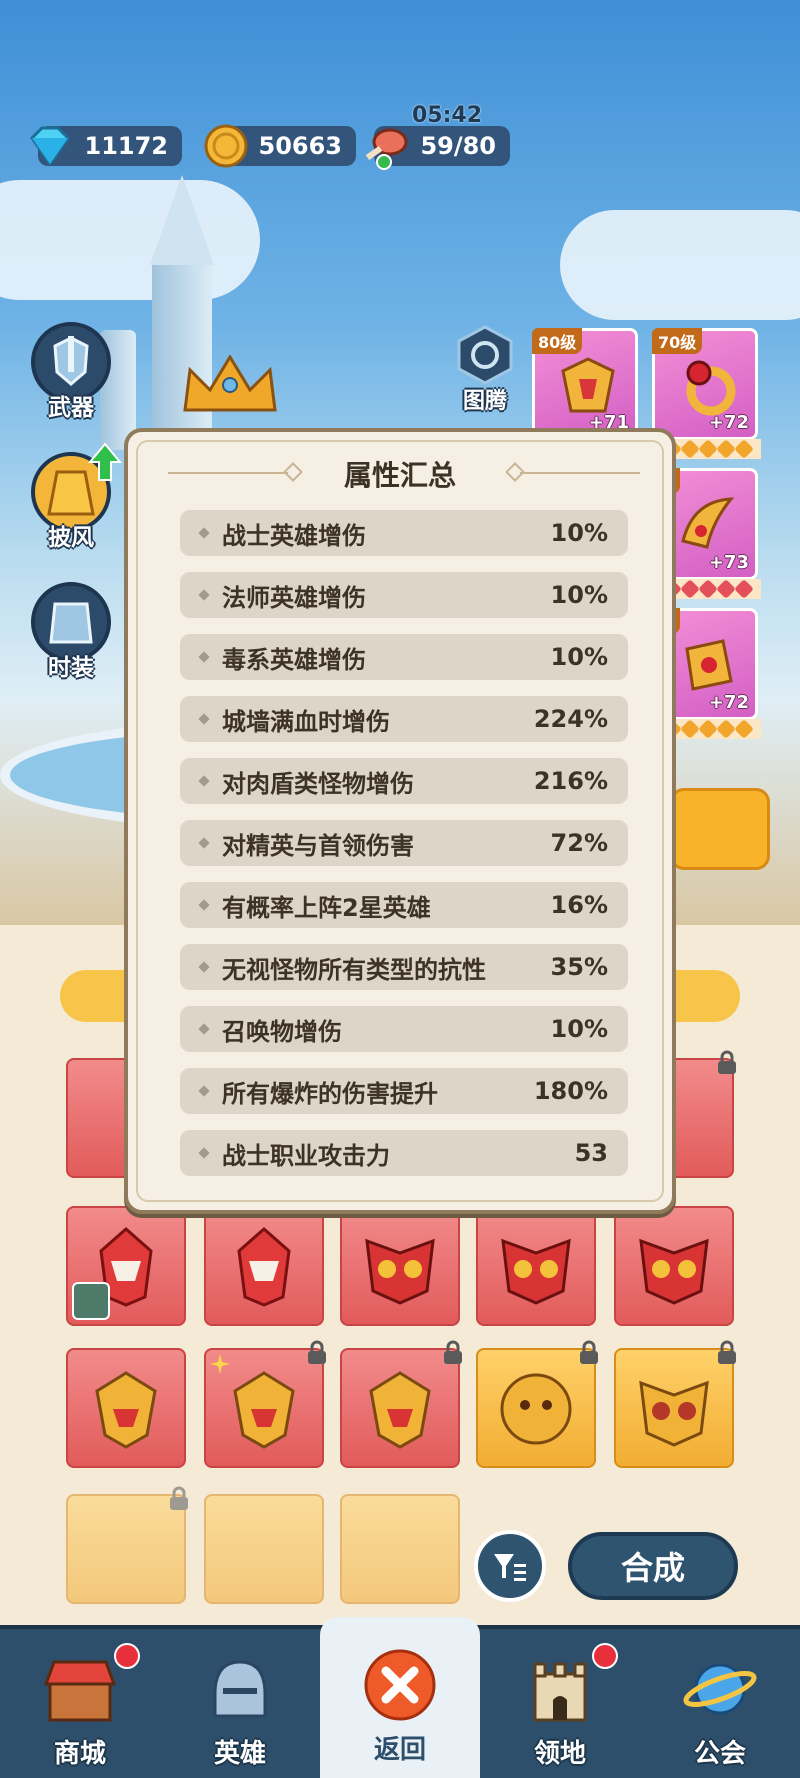 The height and width of the screenshot is (1778, 800). Describe the element at coordinates (326, 907) in the screenshot. I see `attribute-name: 有概率上阵2星英雄` at that location.